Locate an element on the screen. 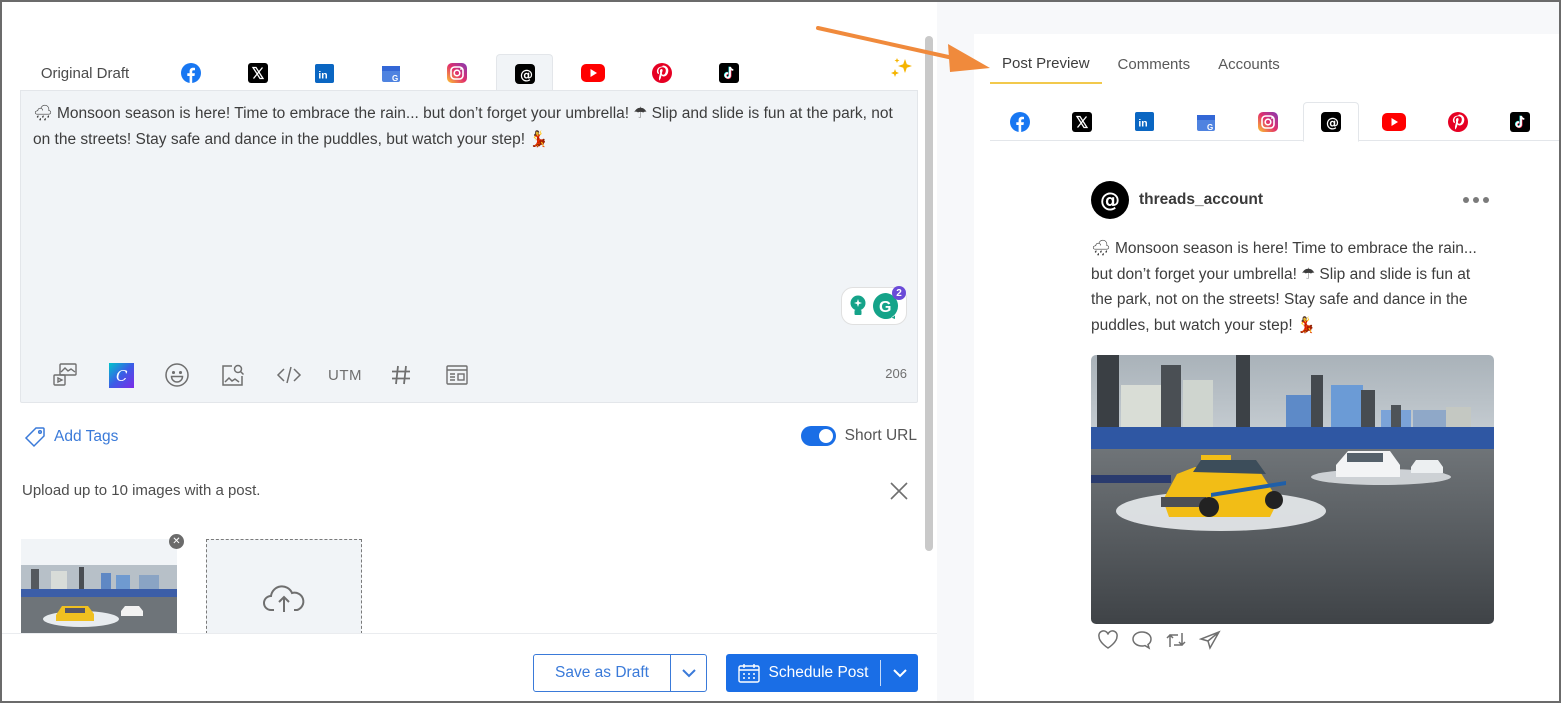  grammarly-icon: G 2 is located at coordinates (889, 303).